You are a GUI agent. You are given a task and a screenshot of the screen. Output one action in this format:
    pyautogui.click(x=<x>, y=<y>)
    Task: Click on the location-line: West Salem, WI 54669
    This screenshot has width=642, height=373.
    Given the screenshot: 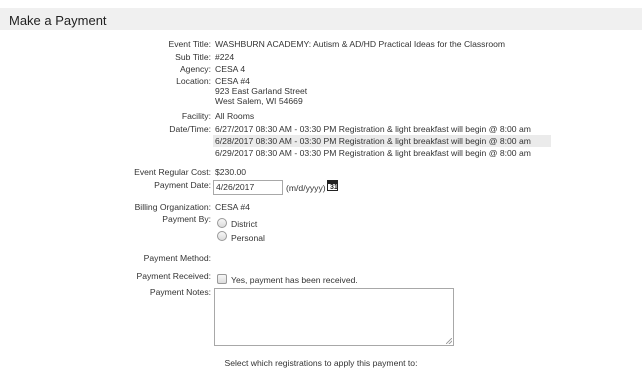 What is the action you would take?
    pyautogui.click(x=259, y=101)
    